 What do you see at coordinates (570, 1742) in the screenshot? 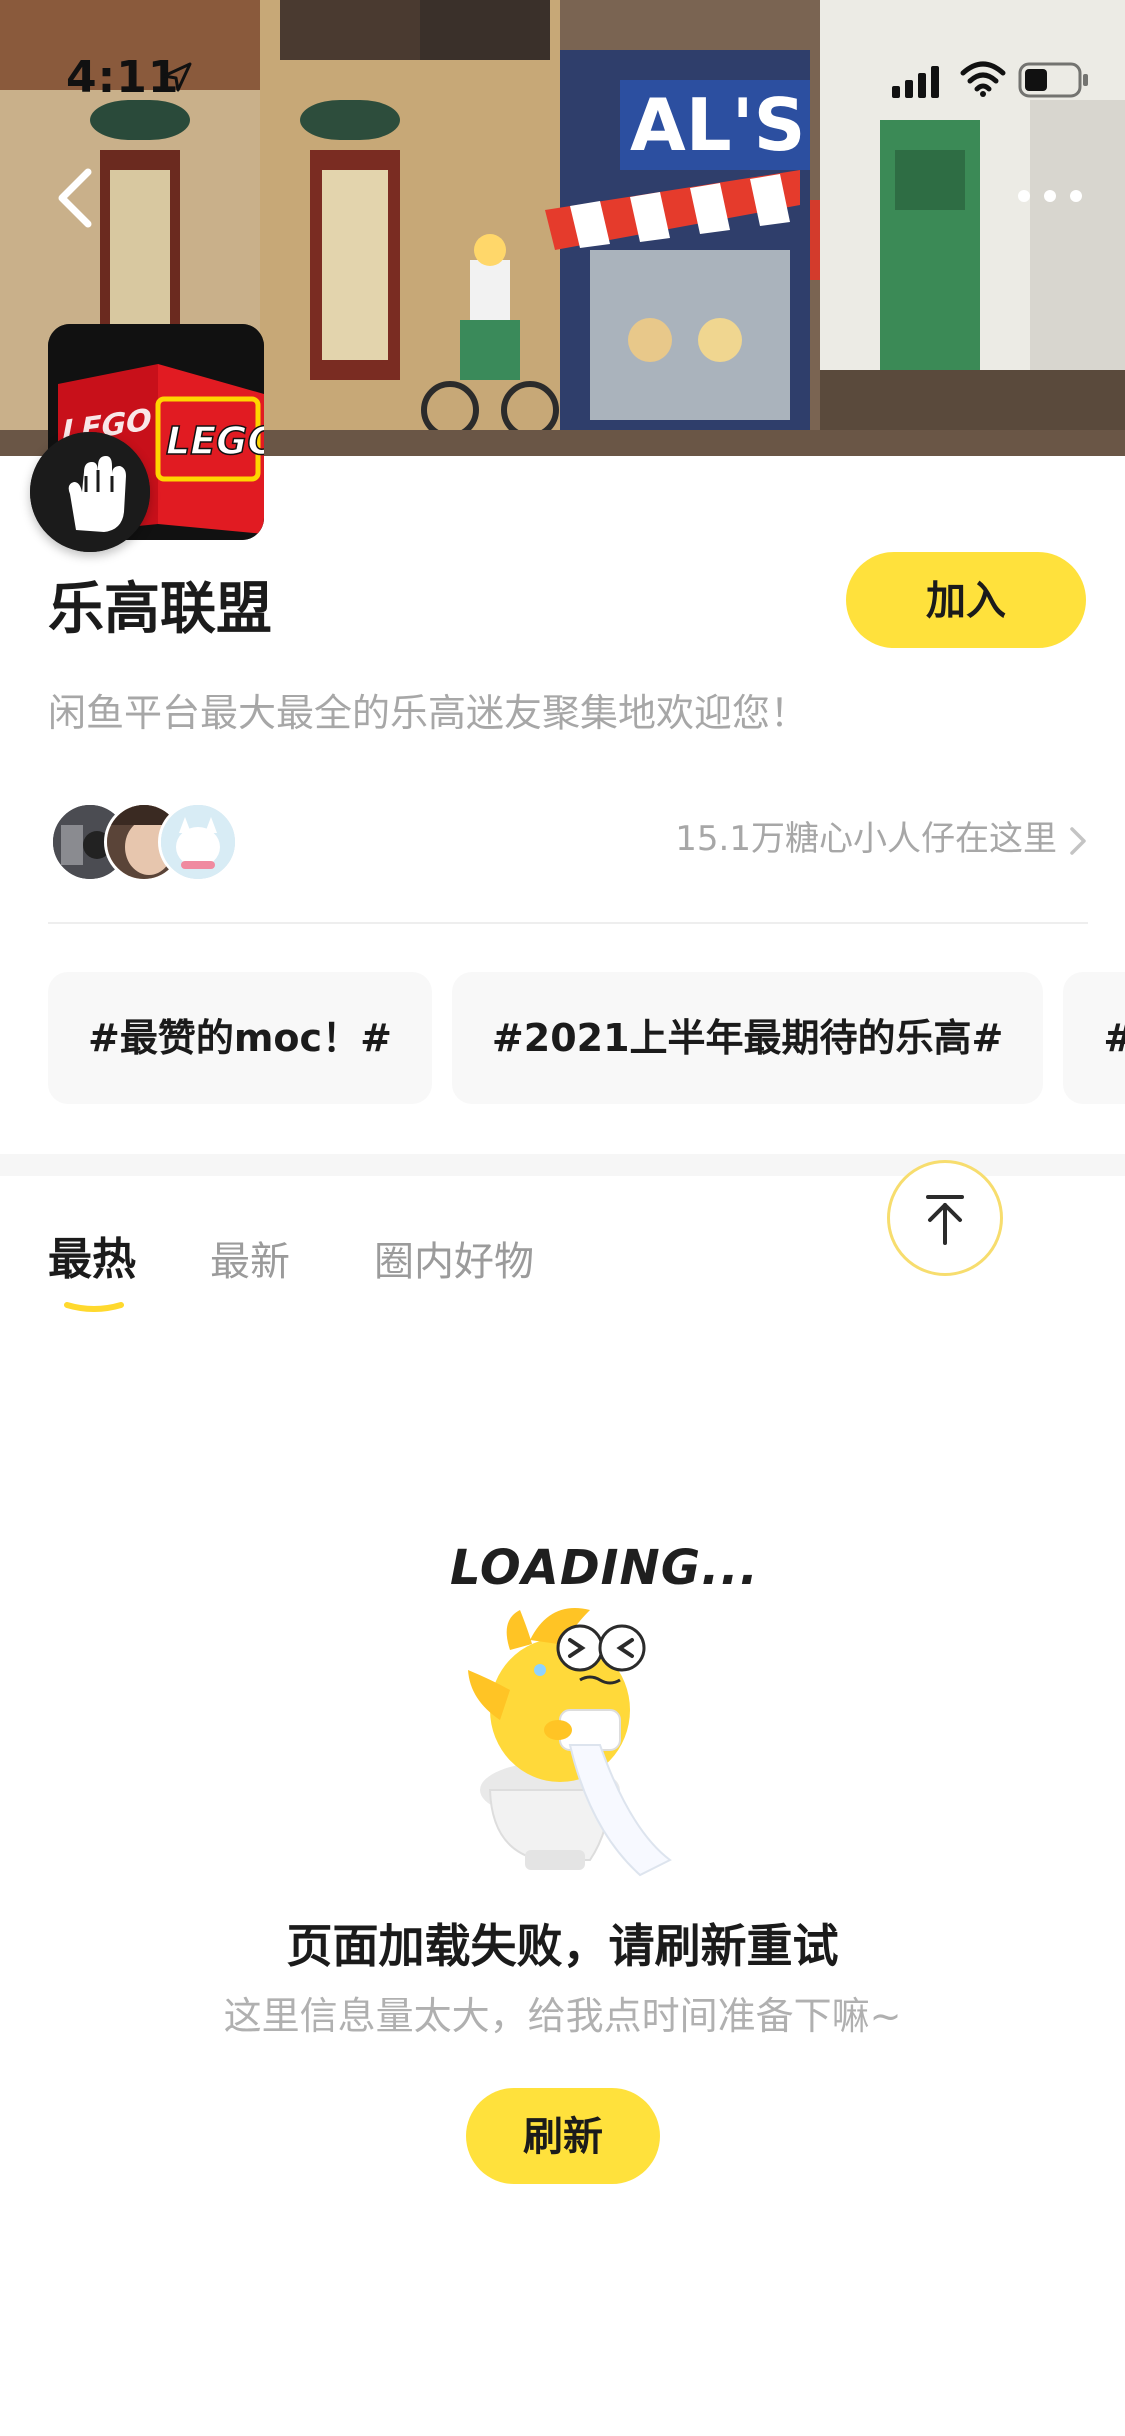
I see `fish-on-toilet-icon` at bounding box center [570, 1742].